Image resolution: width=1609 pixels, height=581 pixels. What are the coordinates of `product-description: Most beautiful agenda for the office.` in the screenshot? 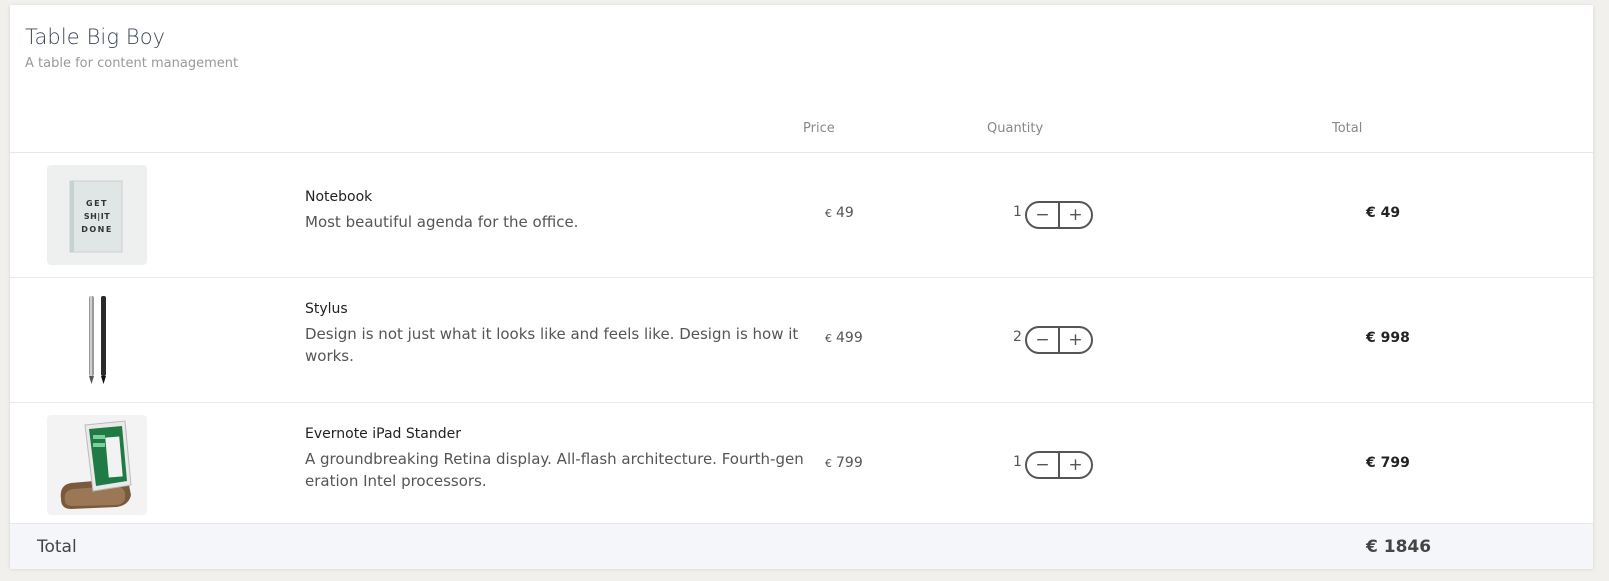 It's located at (442, 222).